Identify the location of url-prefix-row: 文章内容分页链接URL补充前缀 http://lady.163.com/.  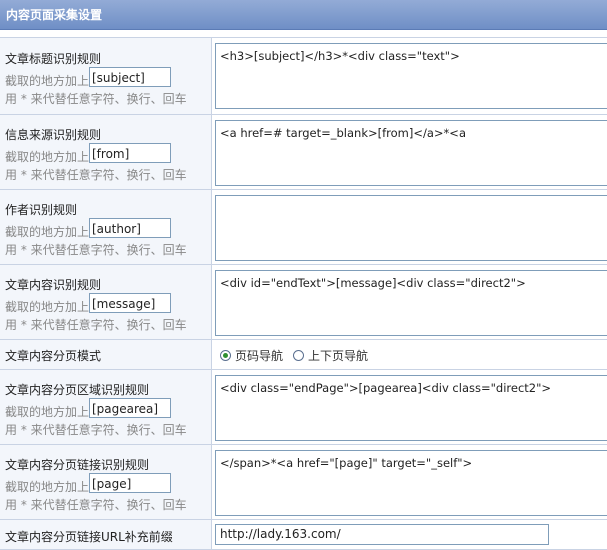
(303, 535).